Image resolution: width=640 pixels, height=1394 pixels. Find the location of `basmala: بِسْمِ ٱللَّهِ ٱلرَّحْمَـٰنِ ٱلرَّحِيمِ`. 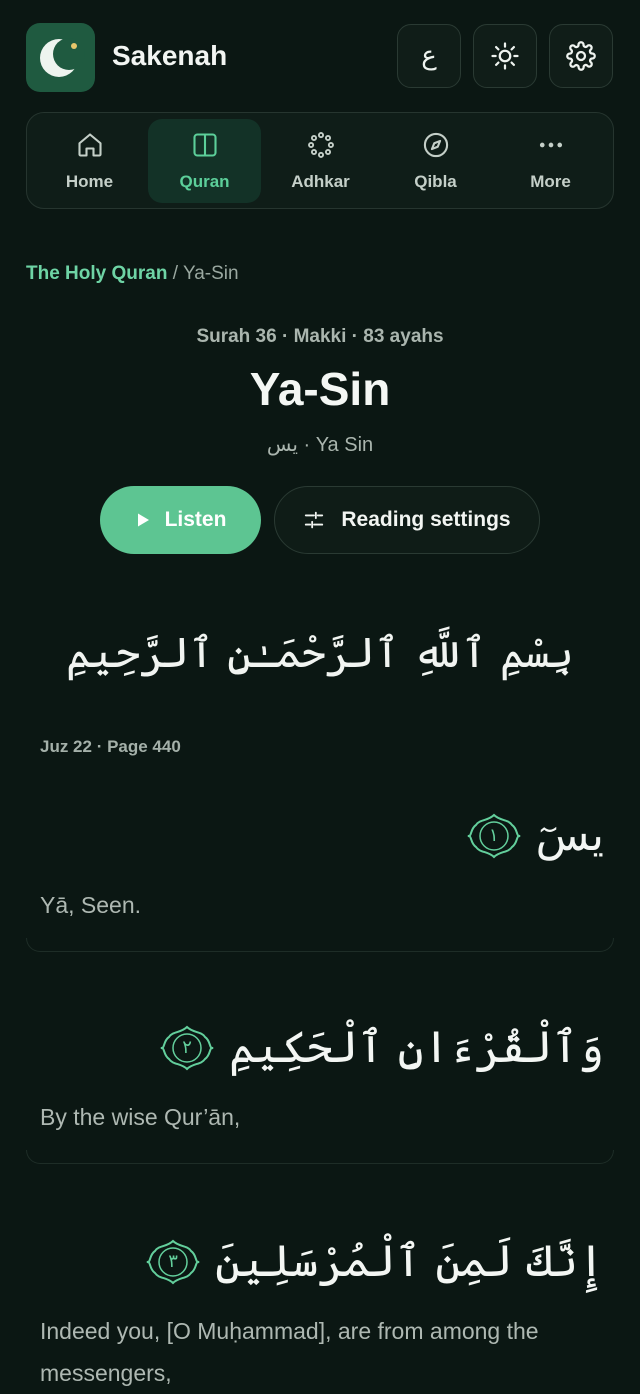

basmala: بِسْمِ ٱللَّهِ ٱلرَّحْمَـٰنِ ٱلرَّحِيمِ is located at coordinates (320, 652).